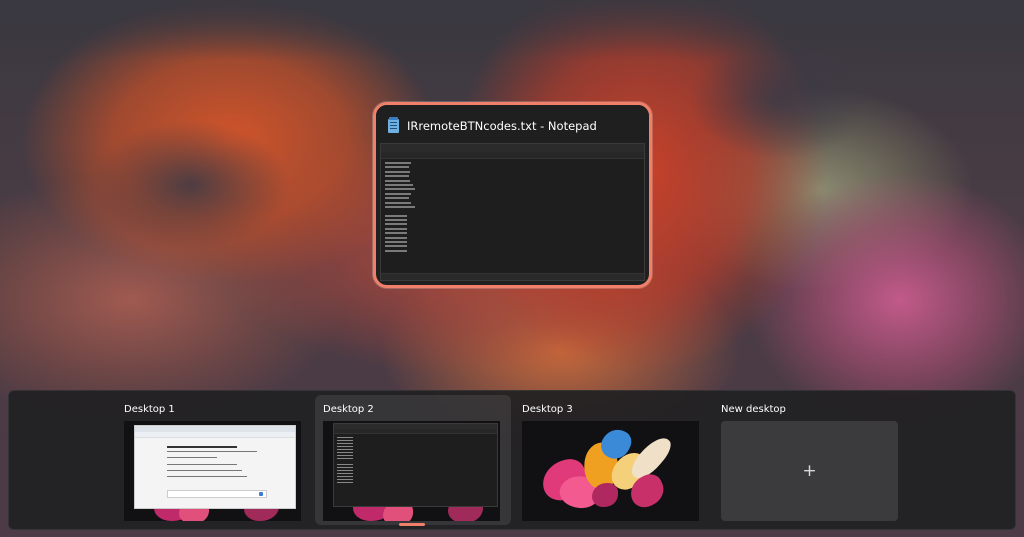  Describe the element at coordinates (411, 471) in the screenshot. I see `desktop-2-thumbnail` at that location.